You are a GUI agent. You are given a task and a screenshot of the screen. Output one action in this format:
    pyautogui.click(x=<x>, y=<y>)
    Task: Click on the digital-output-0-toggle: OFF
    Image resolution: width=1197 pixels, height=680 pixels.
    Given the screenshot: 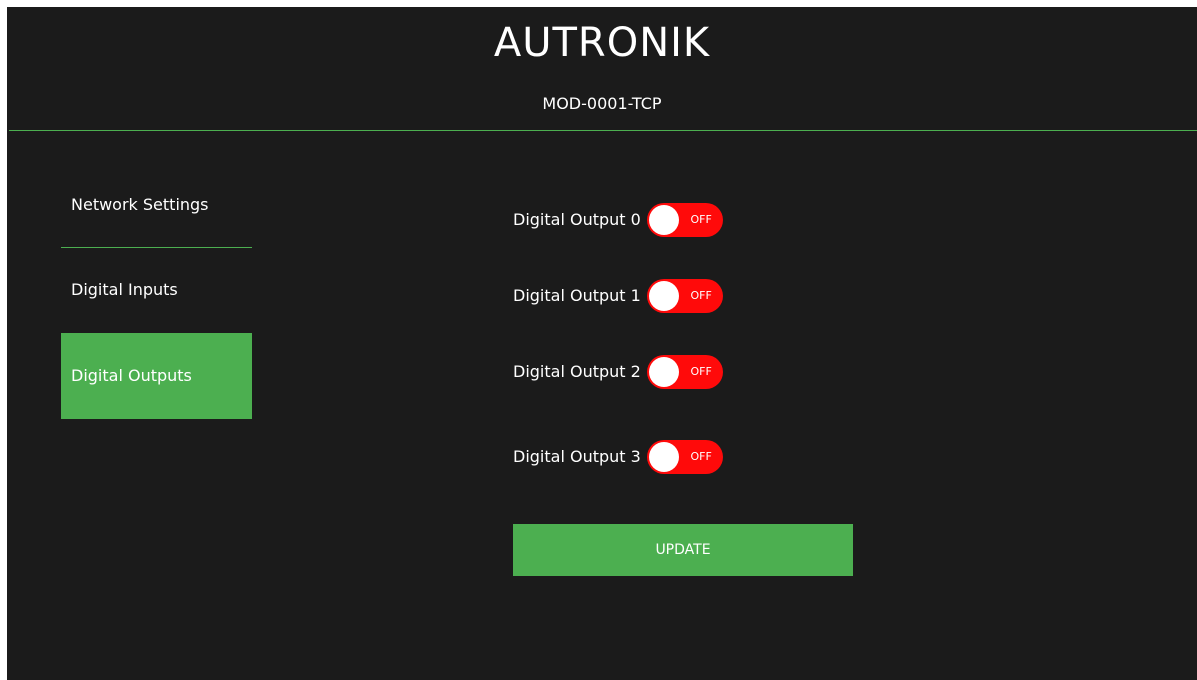 What is the action you would take?
    pyautogui.click(x=684, y=220)
    